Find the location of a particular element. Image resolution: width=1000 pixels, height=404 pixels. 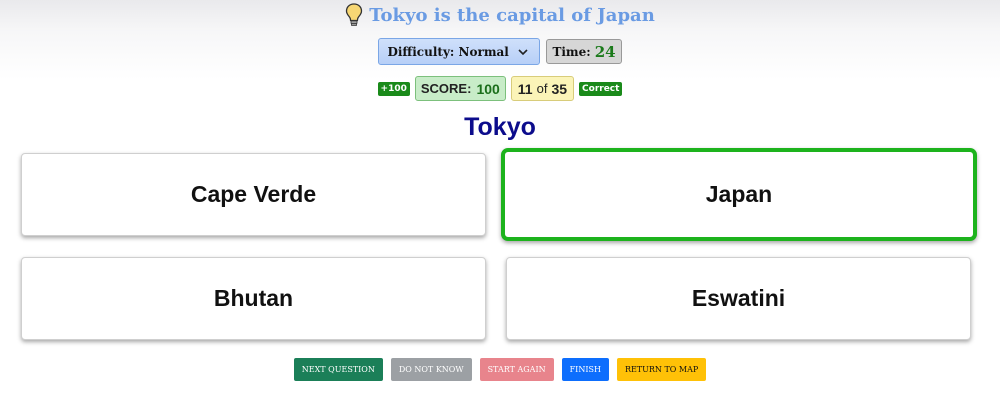

controls-row: Difficulty: Normal Time: 24 is located at coordinates (500, 51).